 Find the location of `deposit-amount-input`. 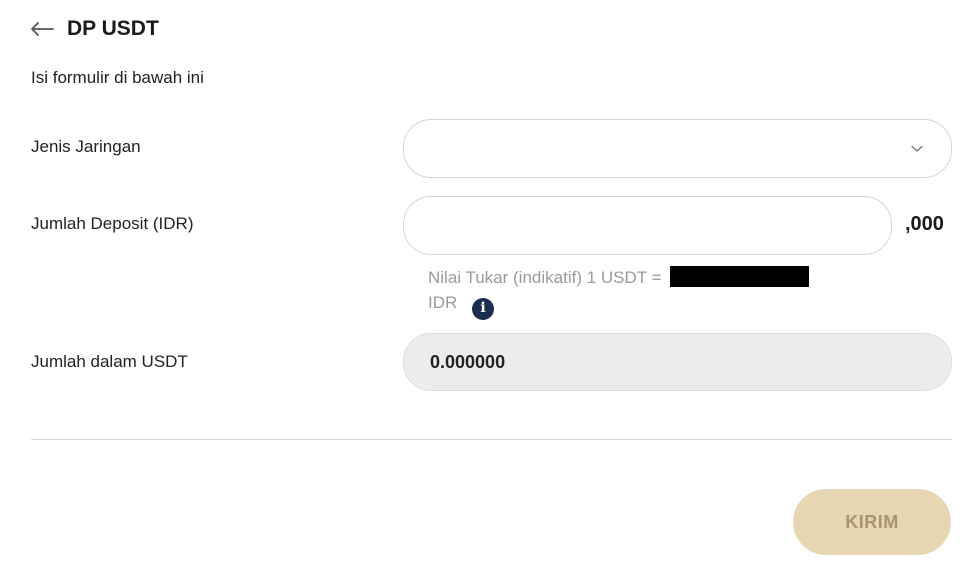

deposit-amount-input is located at coordinates (647, 225).